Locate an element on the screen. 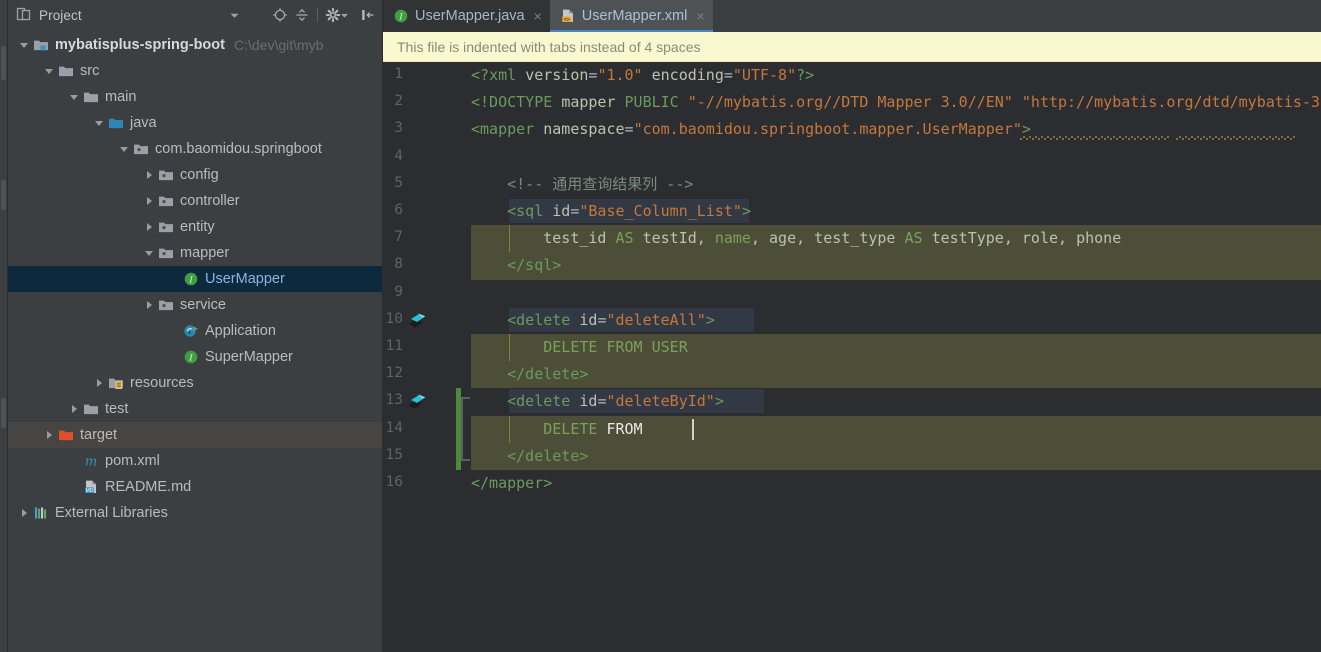  tree-node-label: pom.xml is located at coordinates (132, 461).